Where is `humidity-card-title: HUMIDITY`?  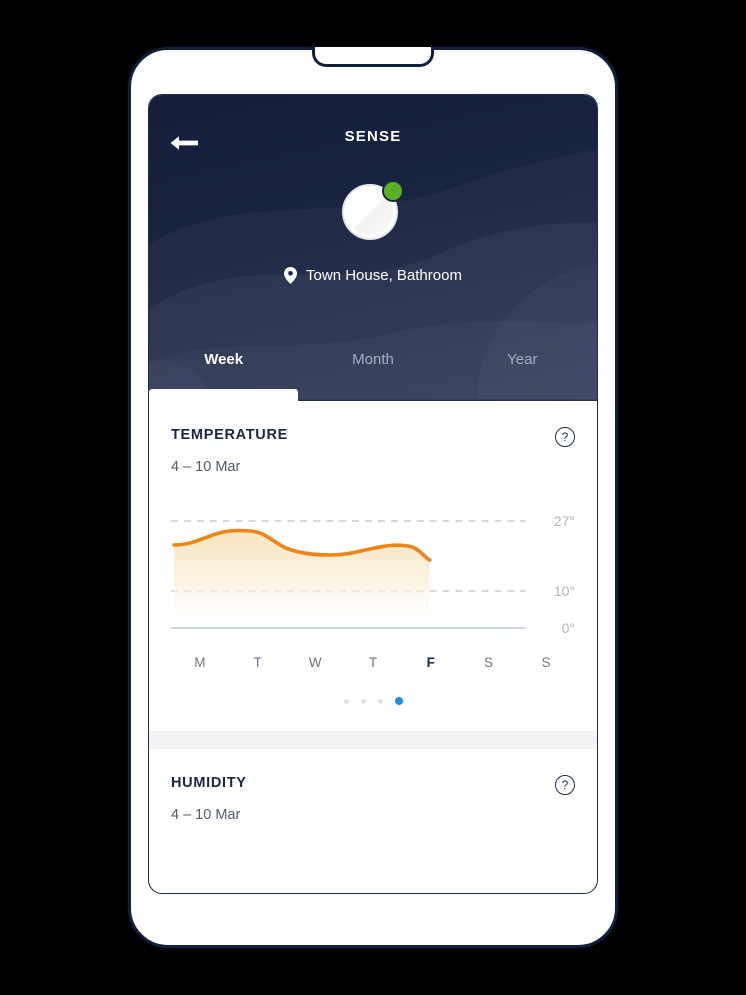
humidity-card-title: HUMIDITY is located at coordinates (209, 783).